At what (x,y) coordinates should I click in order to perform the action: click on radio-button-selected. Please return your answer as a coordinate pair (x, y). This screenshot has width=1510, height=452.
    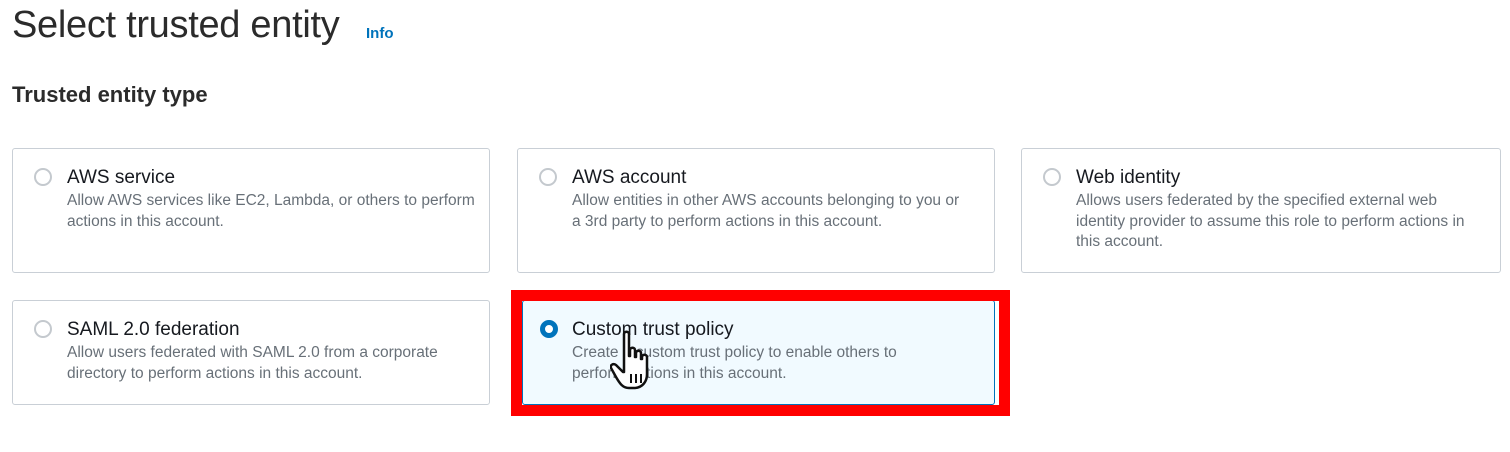
    Looking at the image, I should click on (549, 329).